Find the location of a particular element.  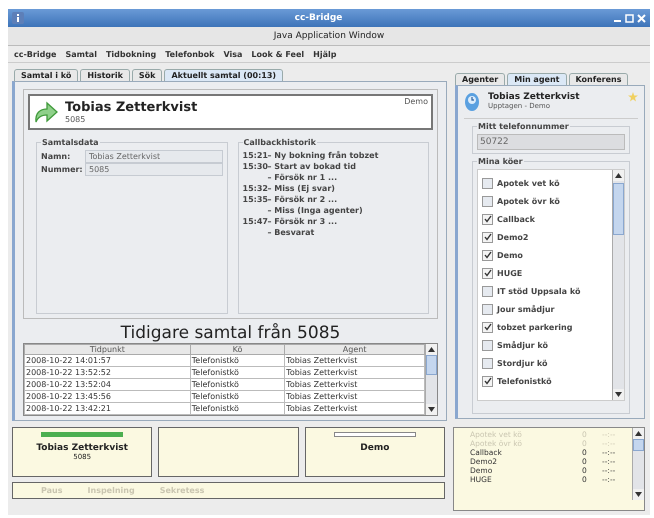

history-time: 15:47 is located at coordinates (255, 221).